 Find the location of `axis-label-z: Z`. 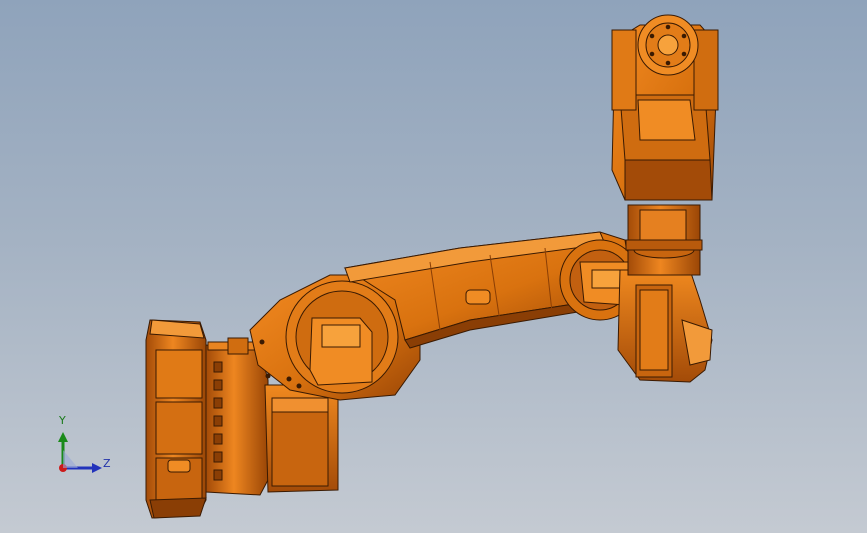

axis-label-z: Z is located at coordinates (107, 463).